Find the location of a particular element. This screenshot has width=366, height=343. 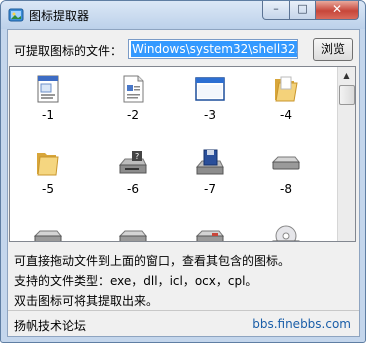

file-path-input: Windows\system32\shell32.dll is located at coordinates (213, 49).